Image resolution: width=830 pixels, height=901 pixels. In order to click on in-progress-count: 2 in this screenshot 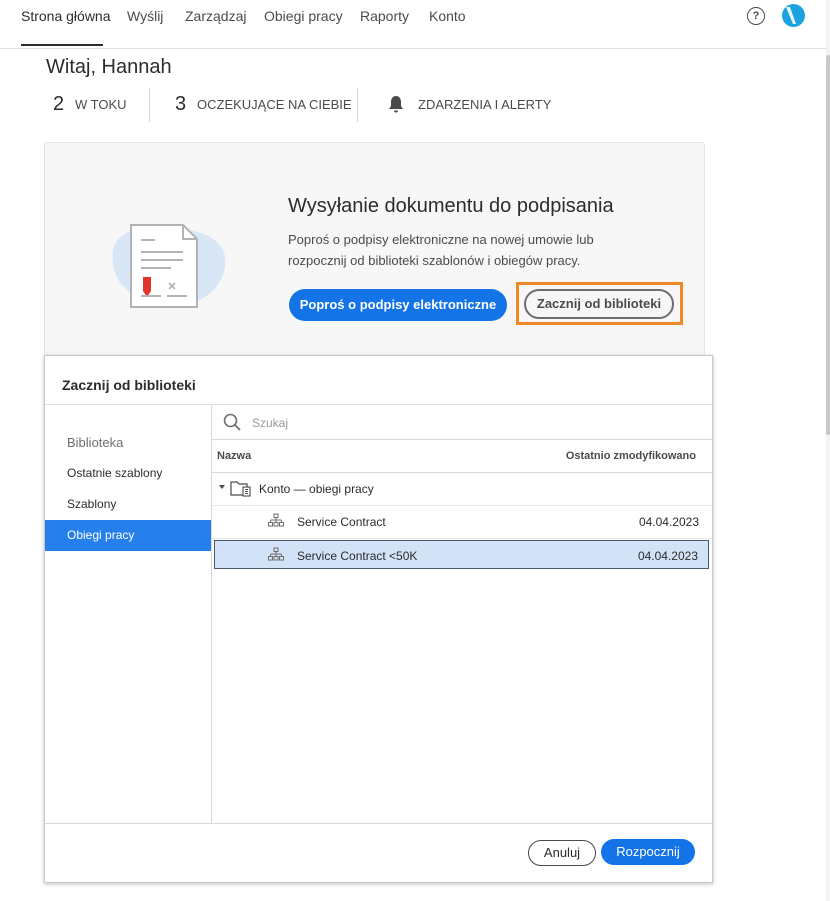, I will do `click(58, 104)`.